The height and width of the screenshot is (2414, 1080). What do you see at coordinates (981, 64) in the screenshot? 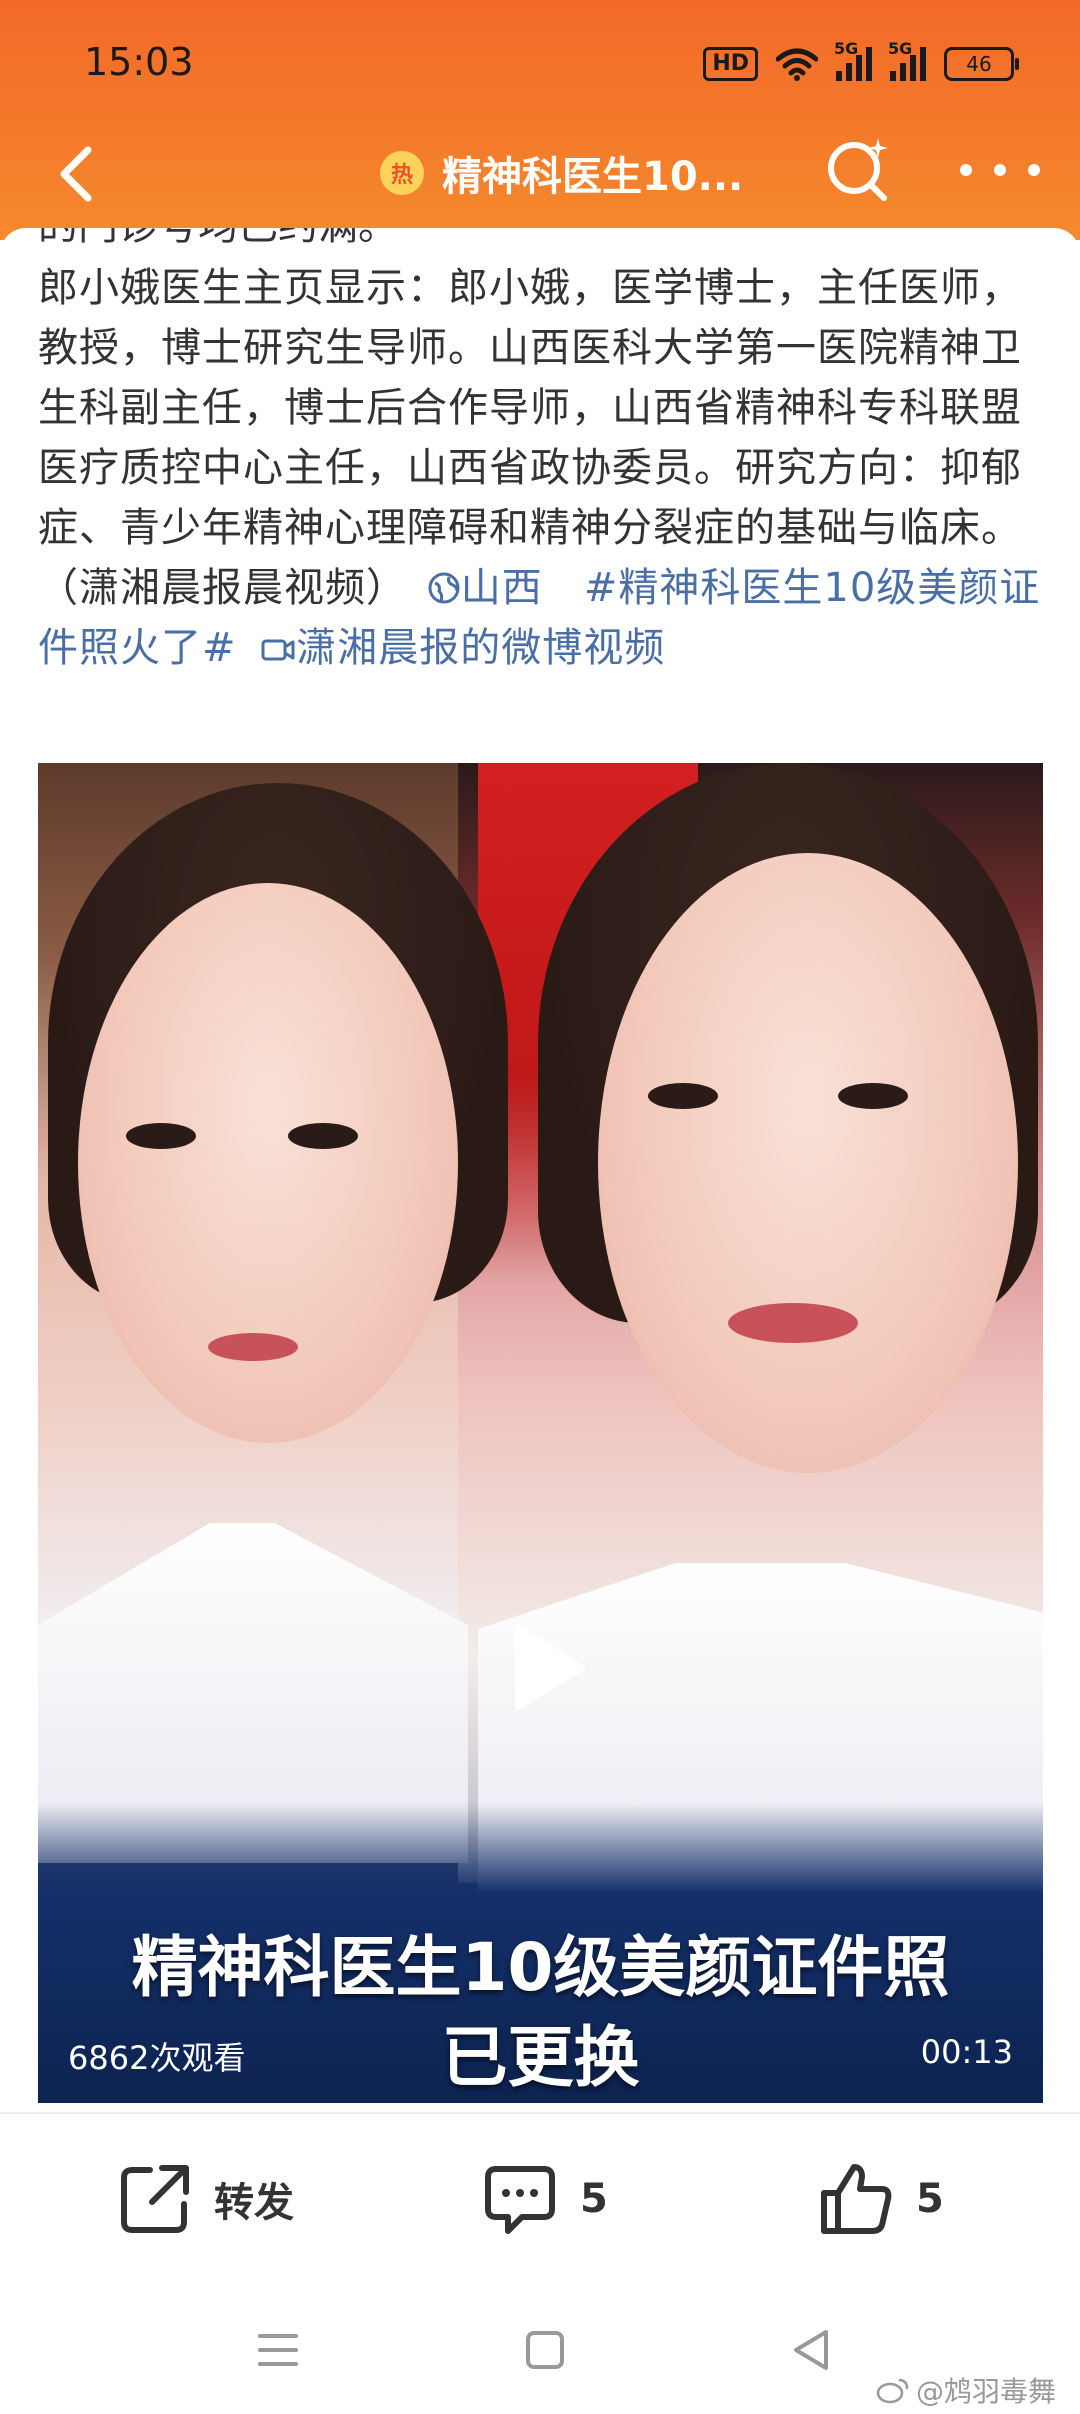
I see `battery-icon: 46` at bounding box center [981, 64].